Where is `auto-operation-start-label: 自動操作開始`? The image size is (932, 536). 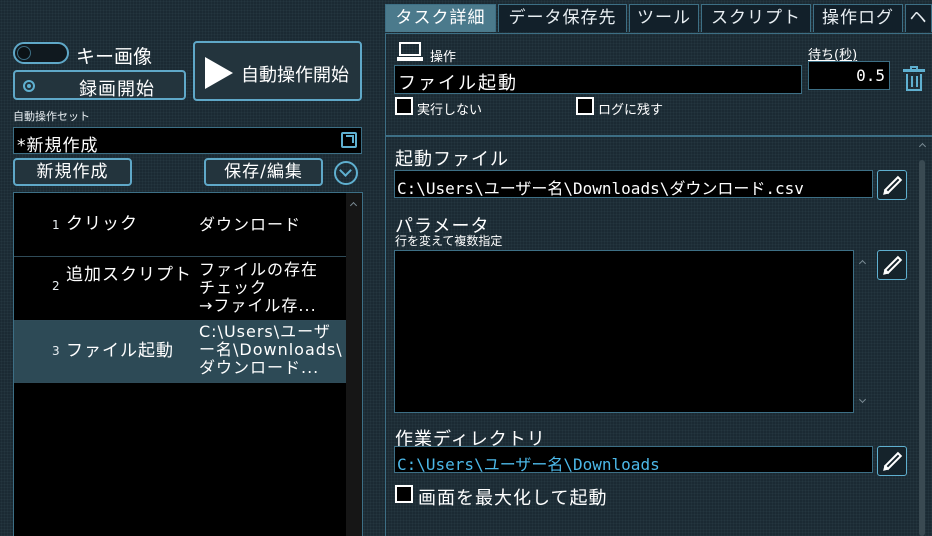 auto-operation-start-label: 自動操作開始 is located at coordinates (295, 75).